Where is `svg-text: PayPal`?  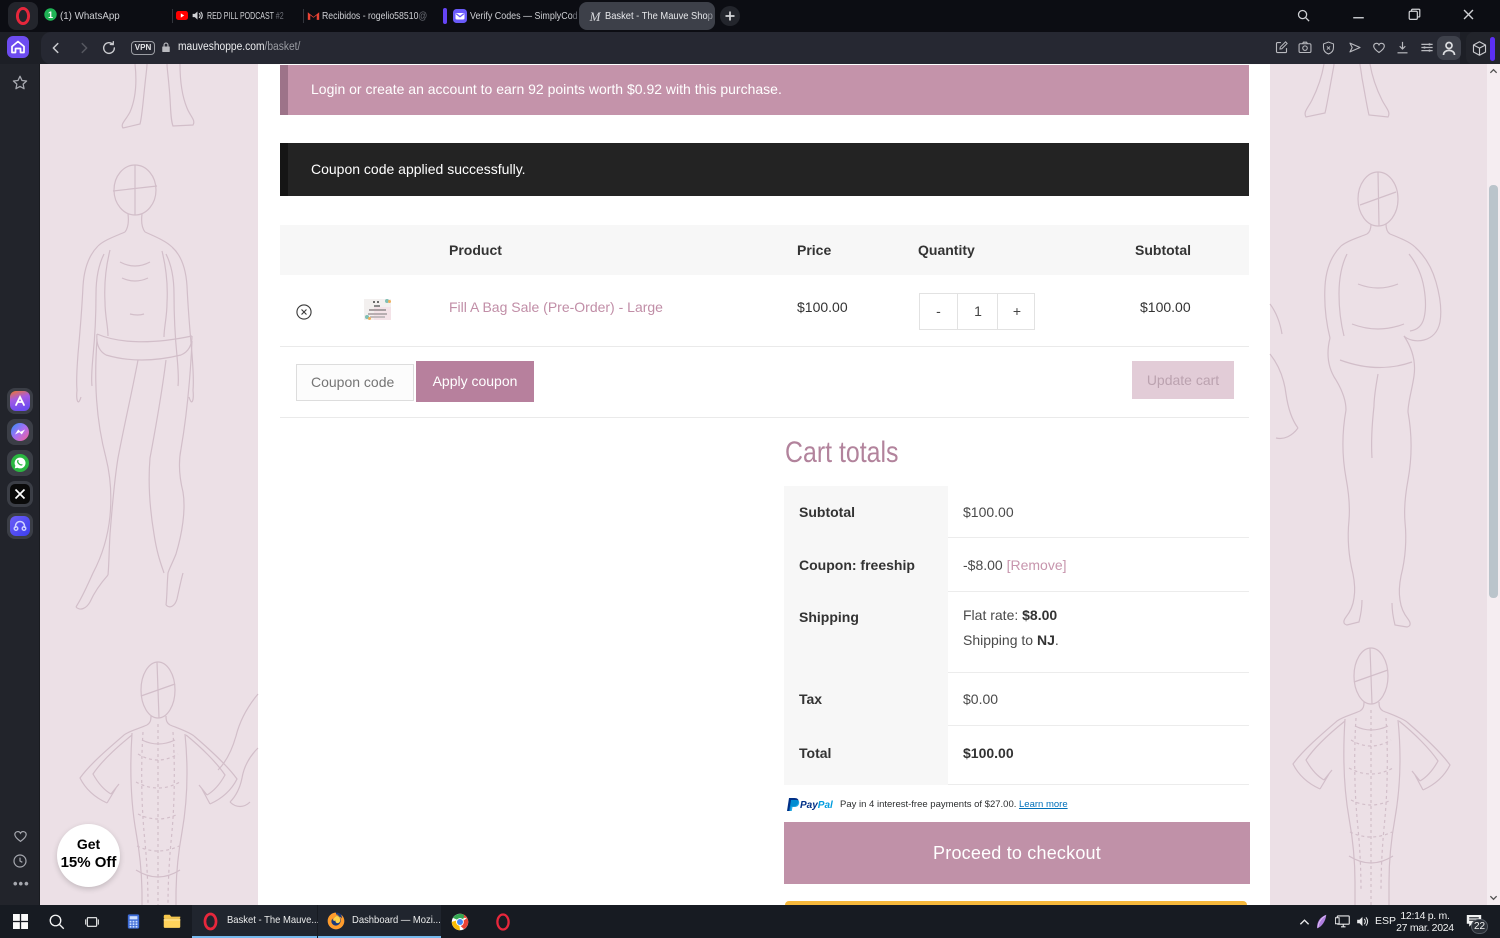
svg-text: PayPal is located at coordinates (816, 805).